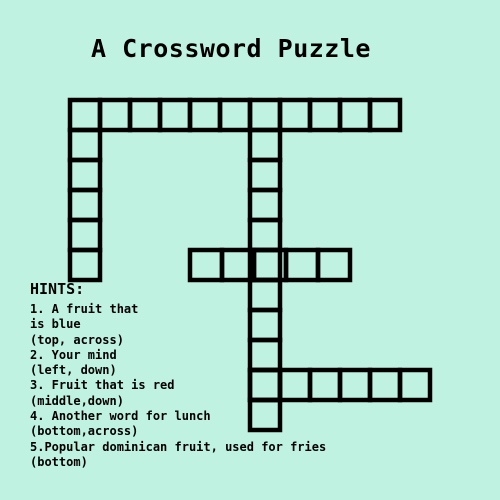 This screenshot has width=500, height=500. I want to click on hint-line: 2. Your mind, so click(73, 354).